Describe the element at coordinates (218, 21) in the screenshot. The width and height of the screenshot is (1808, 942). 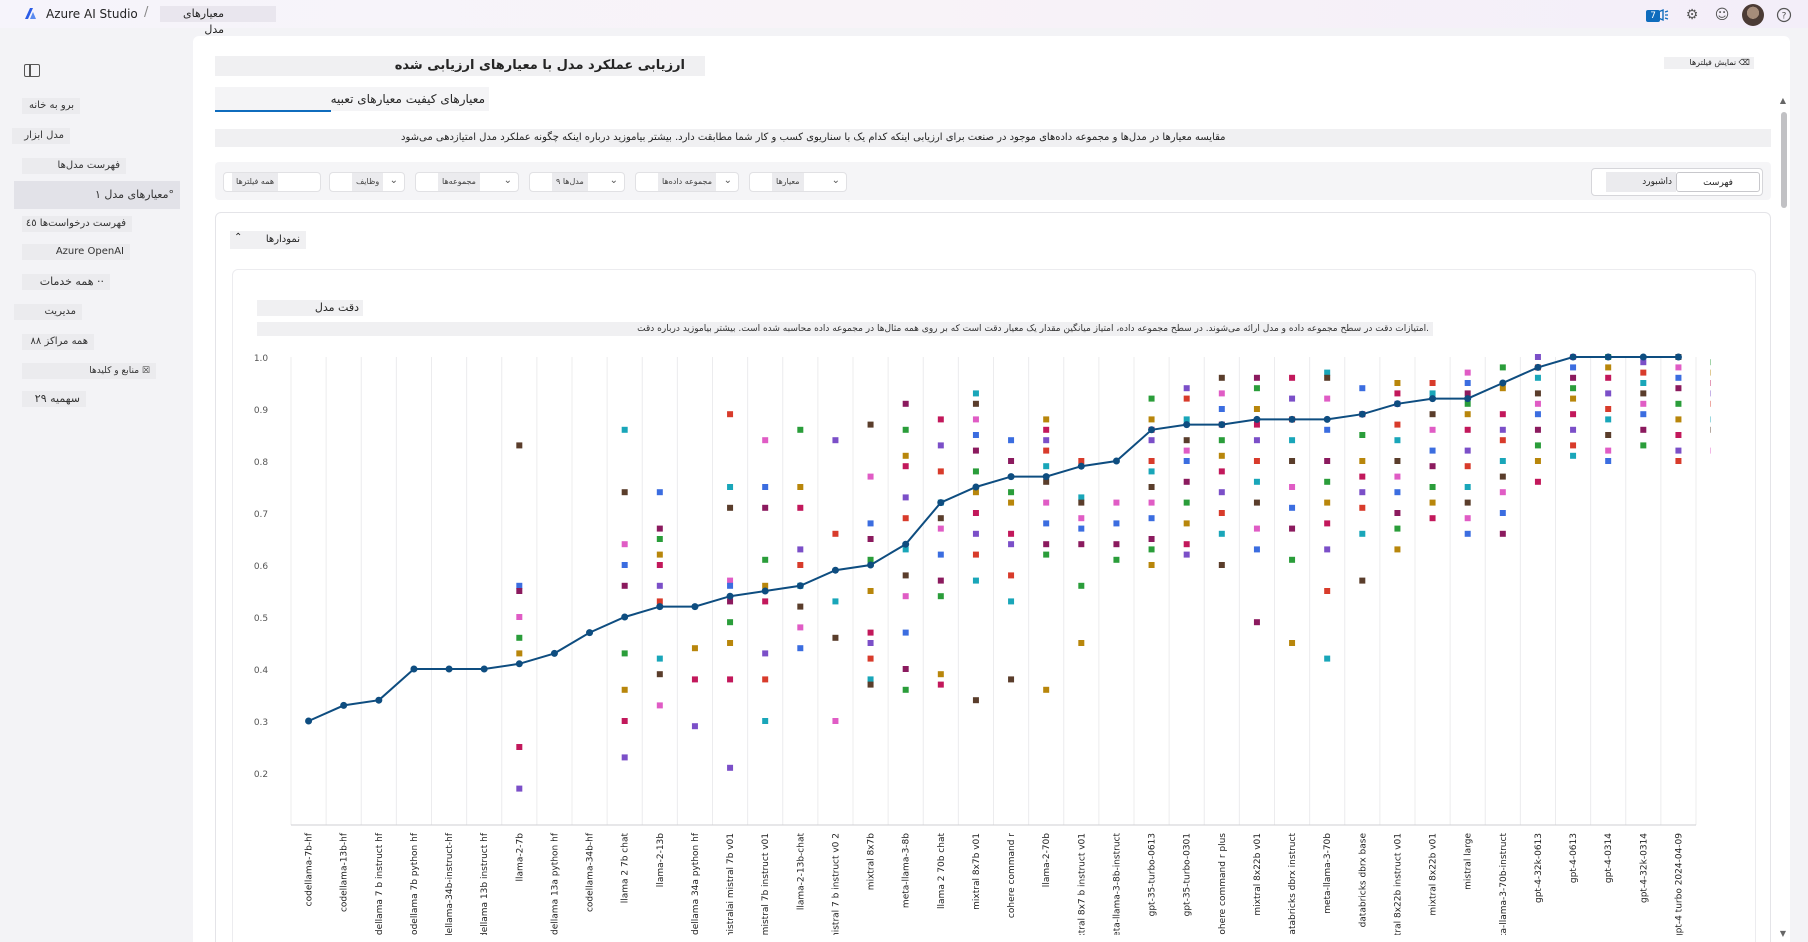
I see `breadcrumb: معیارهای مدل` at that location.